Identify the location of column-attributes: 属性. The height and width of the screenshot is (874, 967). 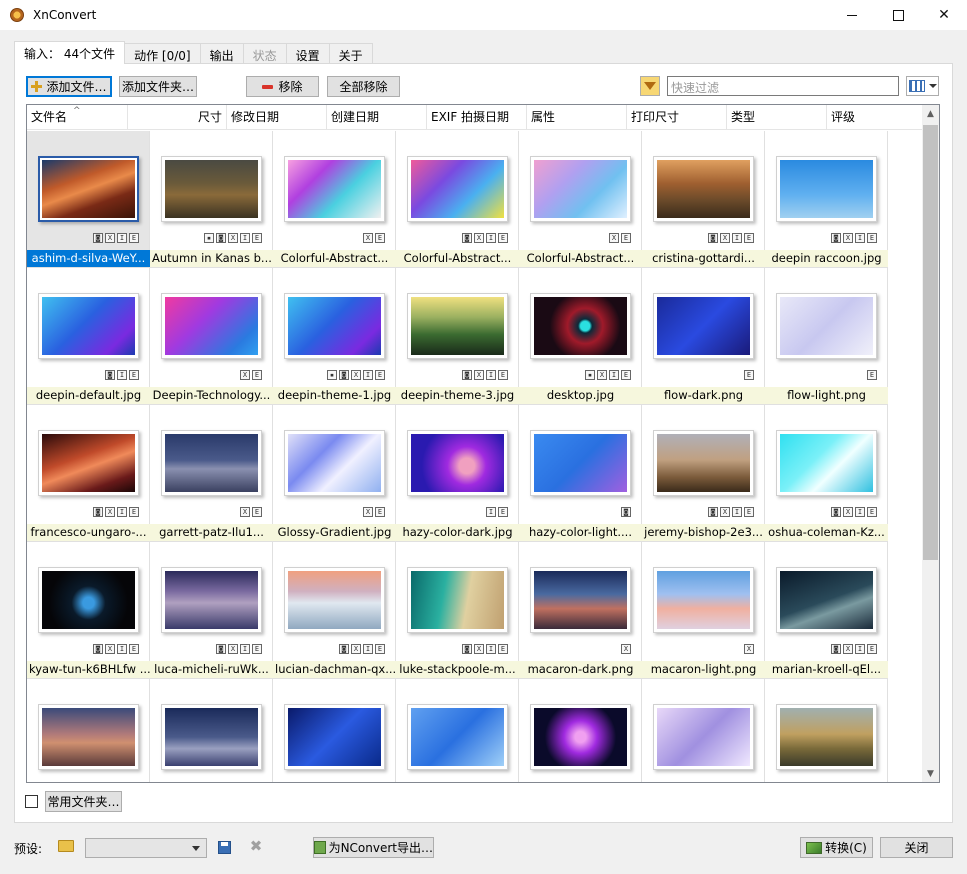
(577, 117).